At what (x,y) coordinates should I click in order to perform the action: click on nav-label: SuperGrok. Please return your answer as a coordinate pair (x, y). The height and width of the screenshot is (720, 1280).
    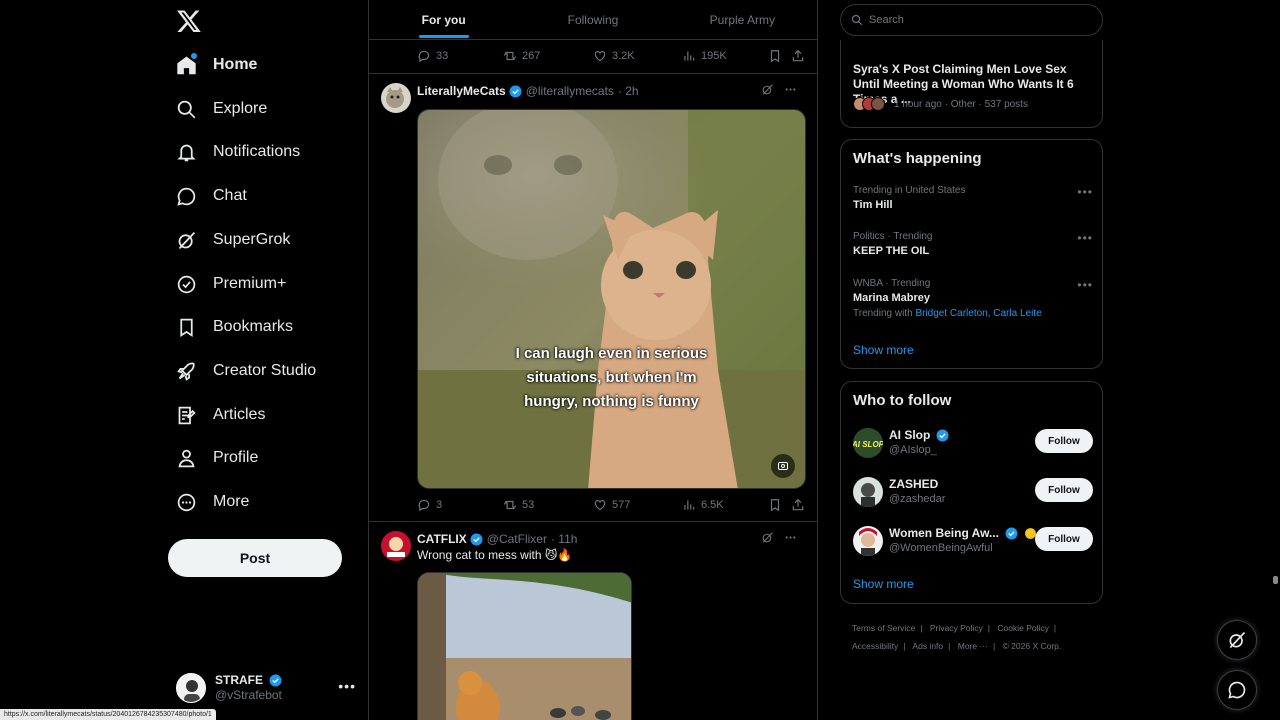
    Looking at the image, I should click on (252, 239).